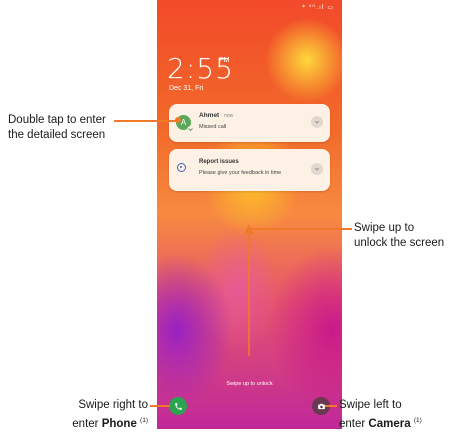  I want to click on missed-call-badge-icon, so click(190, 129).